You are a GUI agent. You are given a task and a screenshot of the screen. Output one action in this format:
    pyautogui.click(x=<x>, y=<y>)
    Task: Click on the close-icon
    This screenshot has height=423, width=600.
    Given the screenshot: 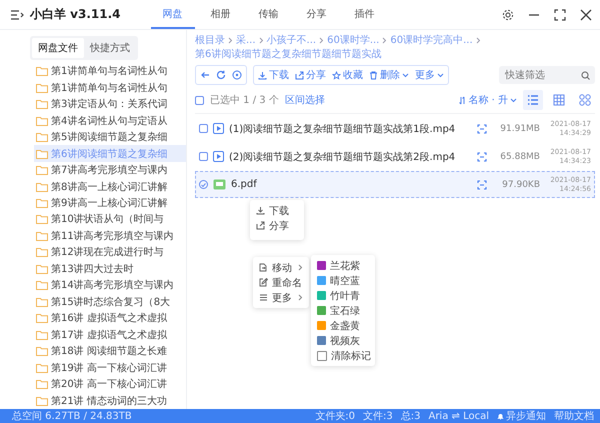 What is the action you would take?
    pyautogui.click(x=586, y=14)
    